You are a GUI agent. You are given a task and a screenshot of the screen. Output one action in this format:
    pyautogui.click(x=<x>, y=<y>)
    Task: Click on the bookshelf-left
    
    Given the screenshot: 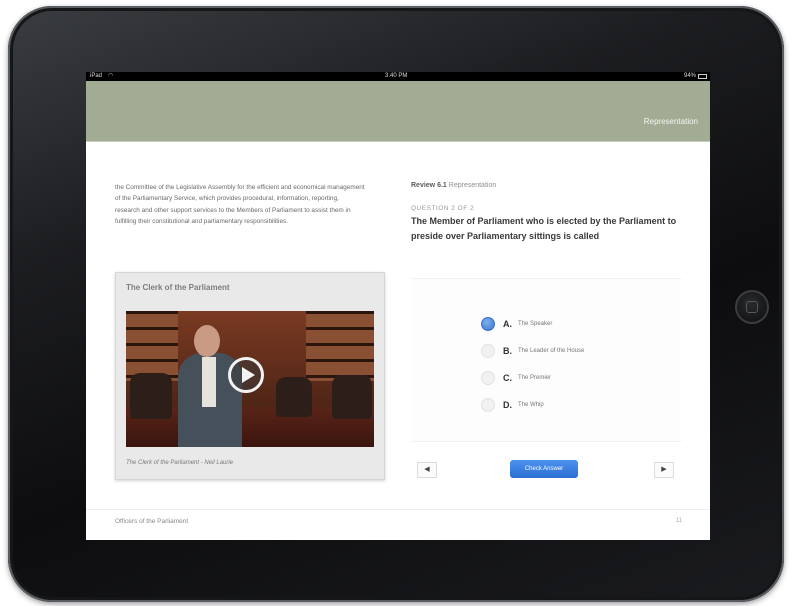 What is the action you would take?
    pyautogui.click(x=152, y=346)
    